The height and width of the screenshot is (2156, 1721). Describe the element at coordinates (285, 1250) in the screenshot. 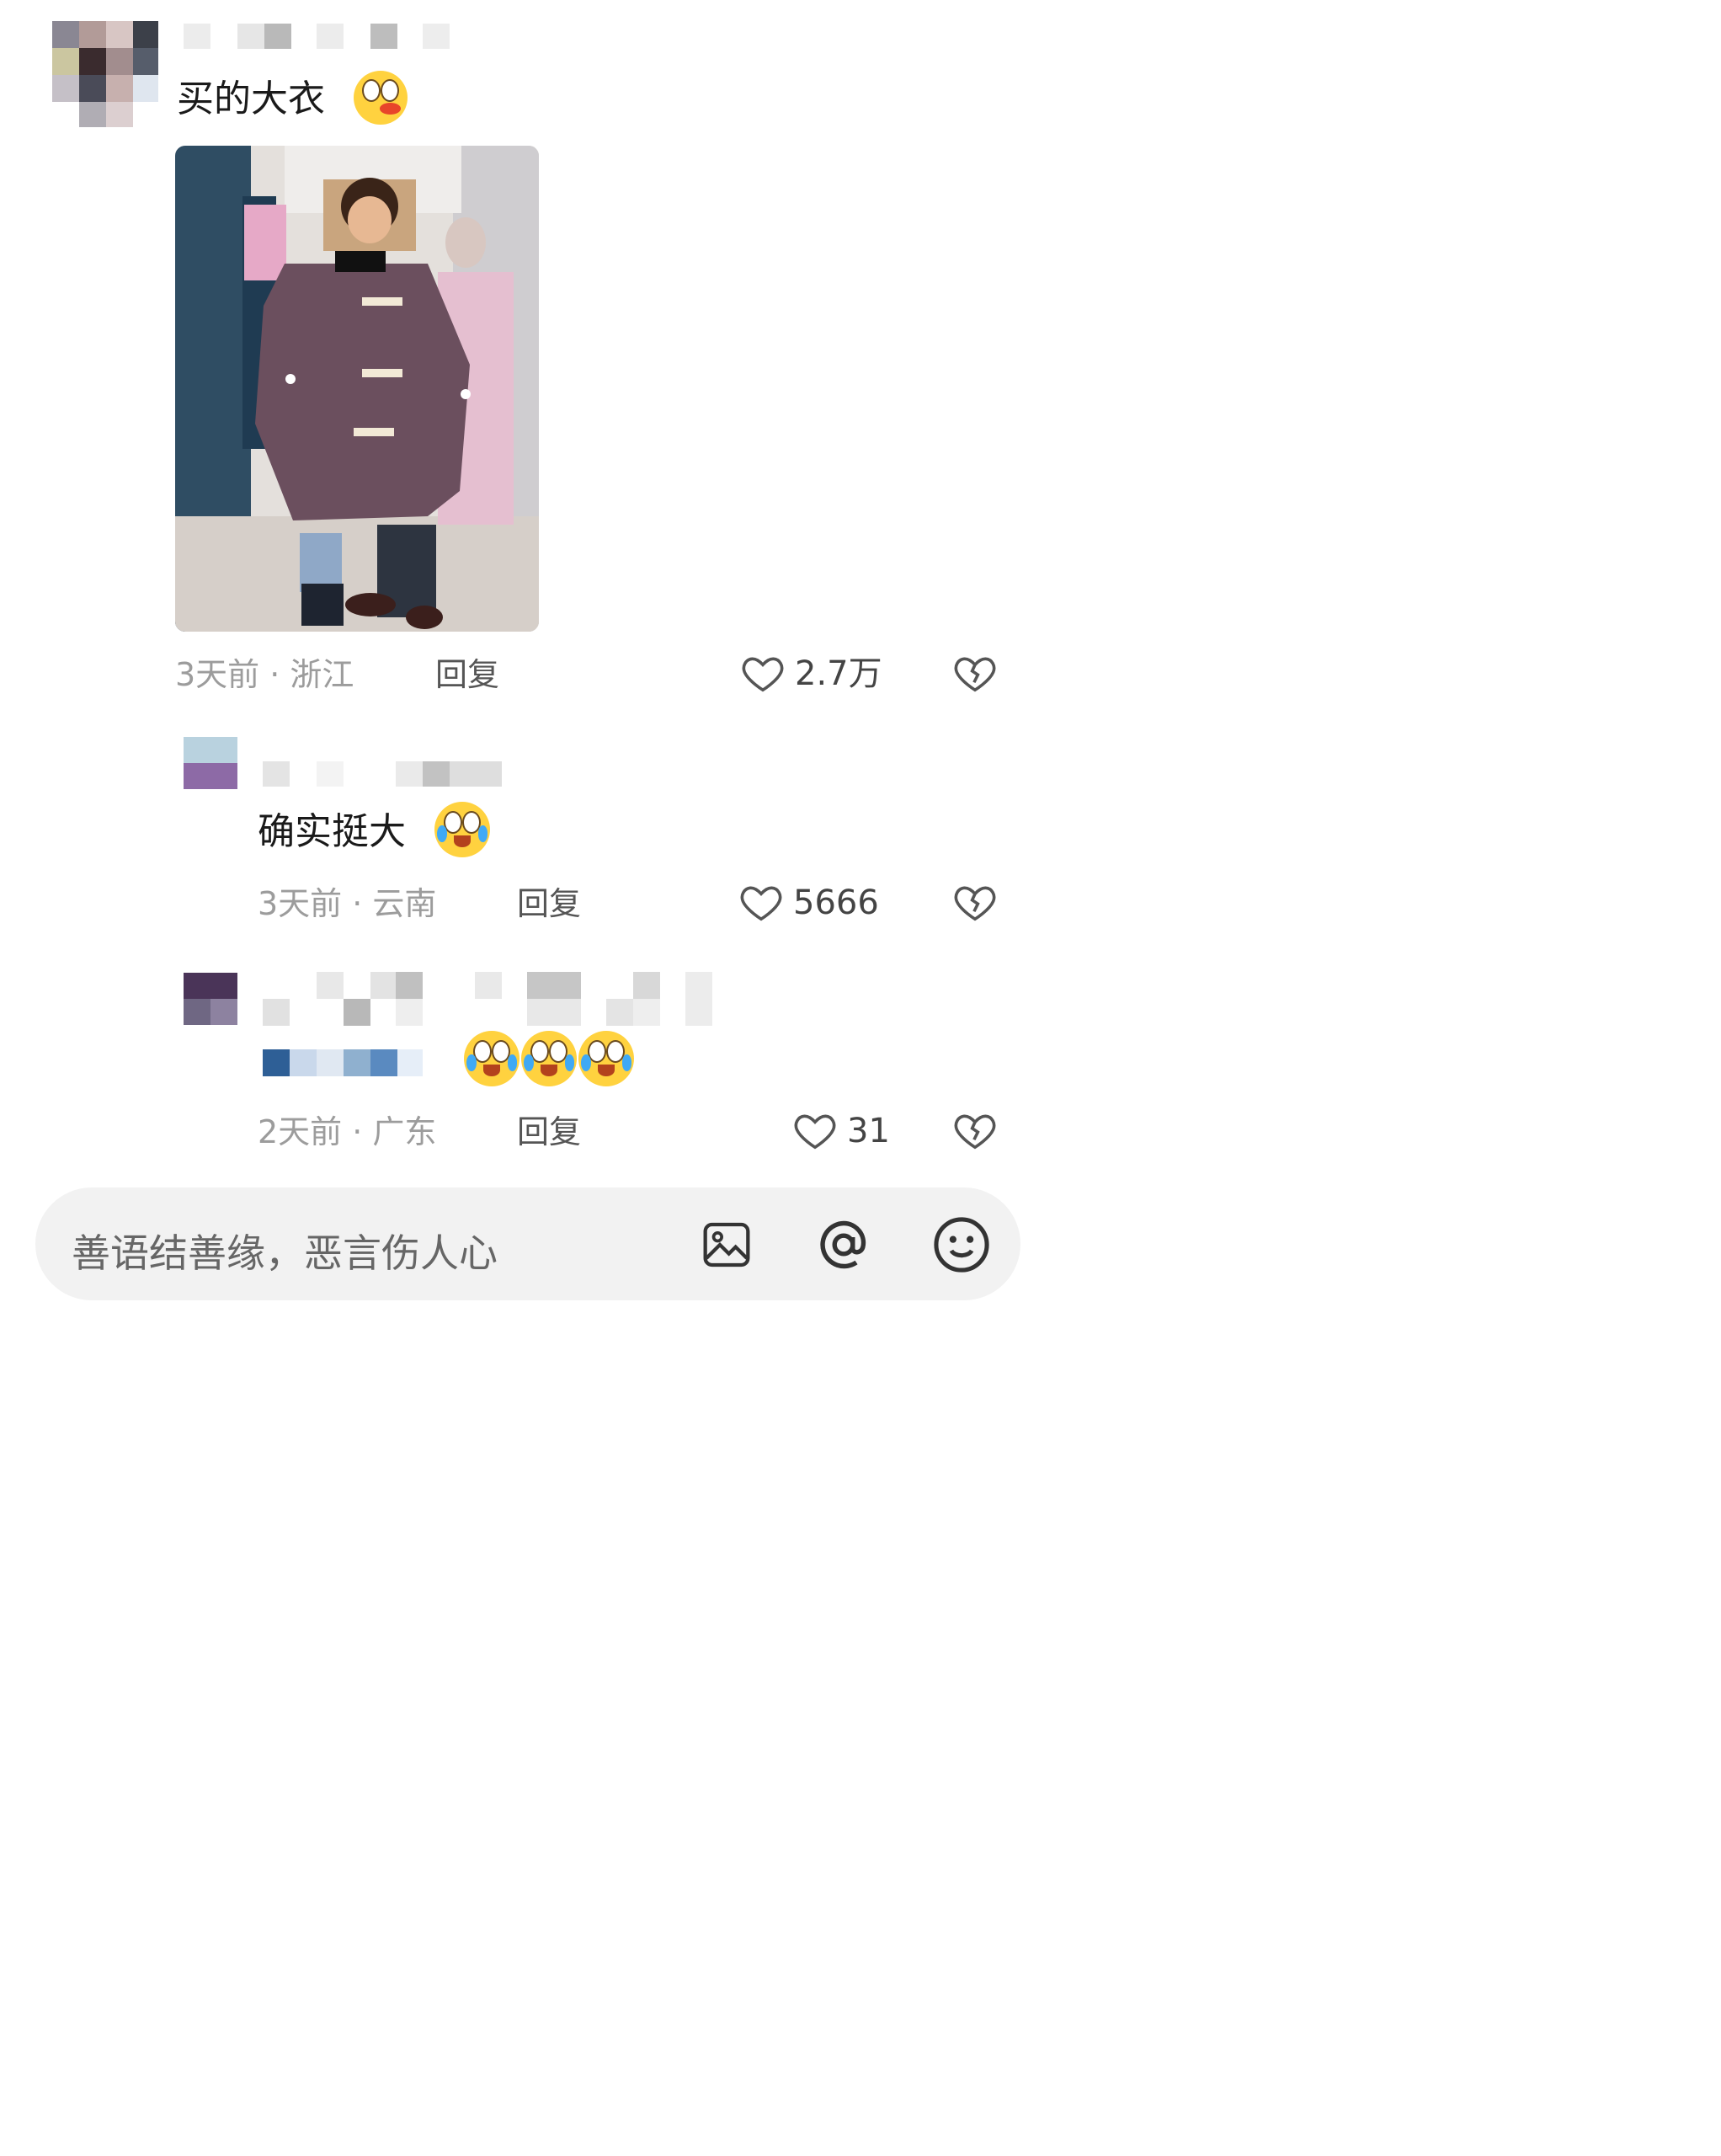

I see `comment-input-placeholder: 善语结善缘，恶言伤人心` at that location.